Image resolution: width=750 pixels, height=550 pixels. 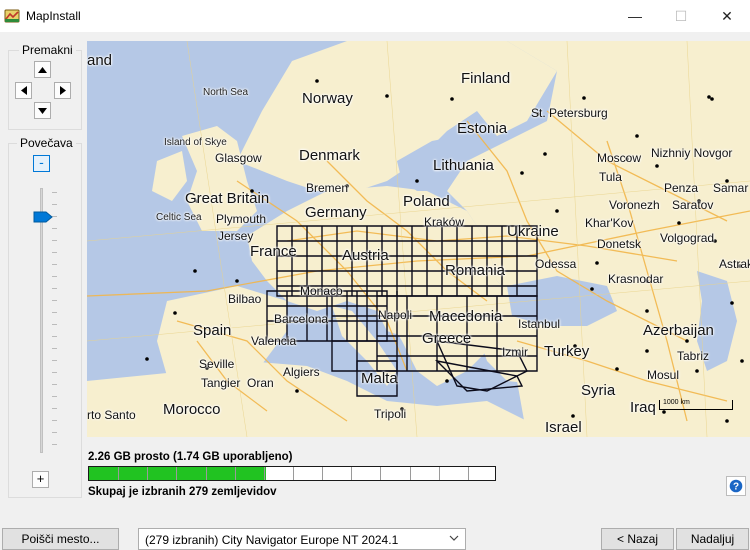 What do you see at coordinates (687, 238) in the screenshot?
I see `city-label: Volgograd` at bounding box center [687, 238].